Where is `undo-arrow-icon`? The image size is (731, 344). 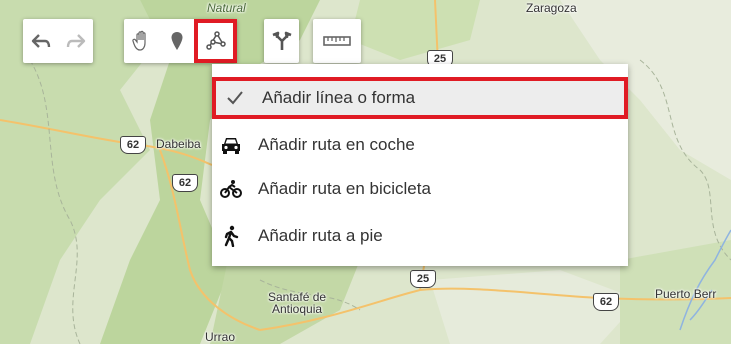
undo-arrow-icon is located at coordinates (40, 41).